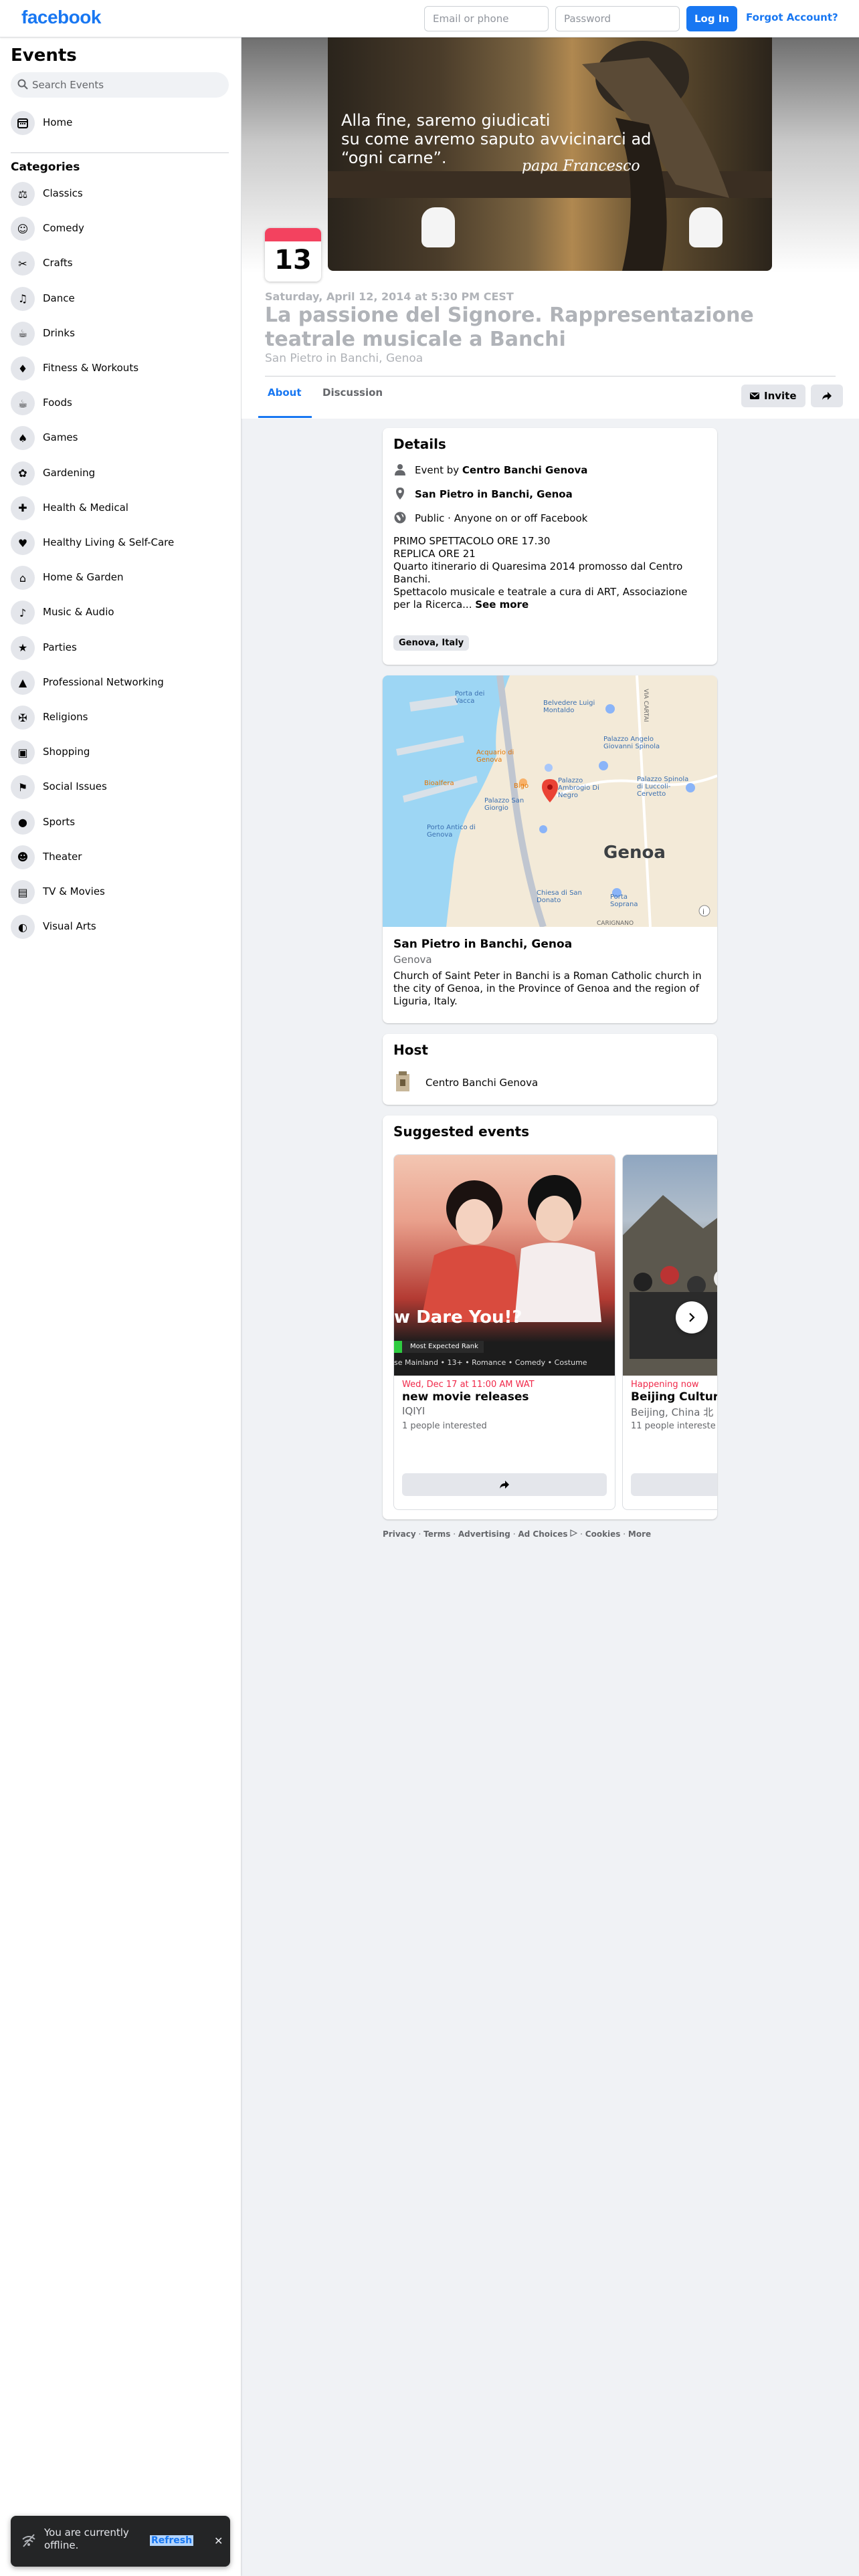  What do you see at coordinates (639, 1534) in the screenshot?
I see `footer-link-more: More` at bounding box center [639, 1534].